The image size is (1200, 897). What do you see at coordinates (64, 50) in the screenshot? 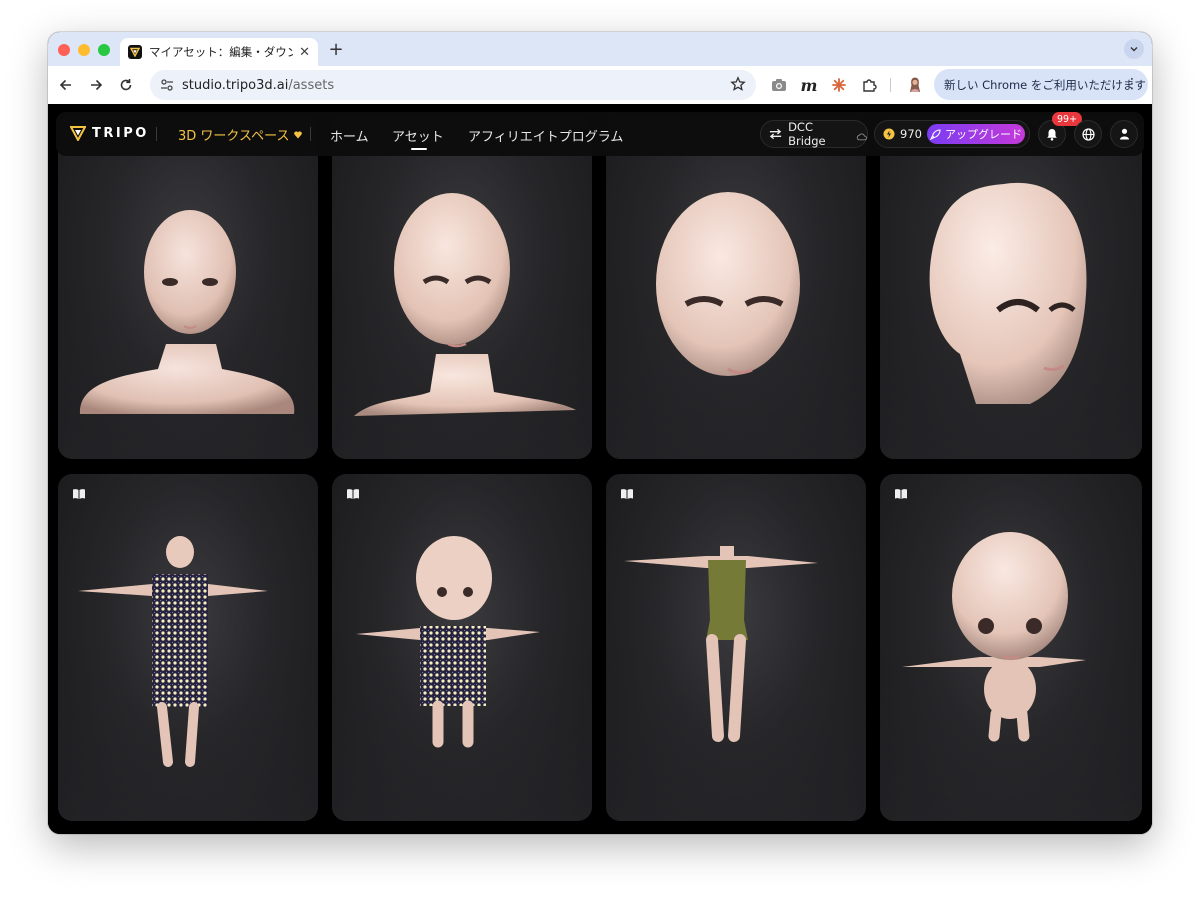
I see `close-window-button` at bounding box center [64, 50].